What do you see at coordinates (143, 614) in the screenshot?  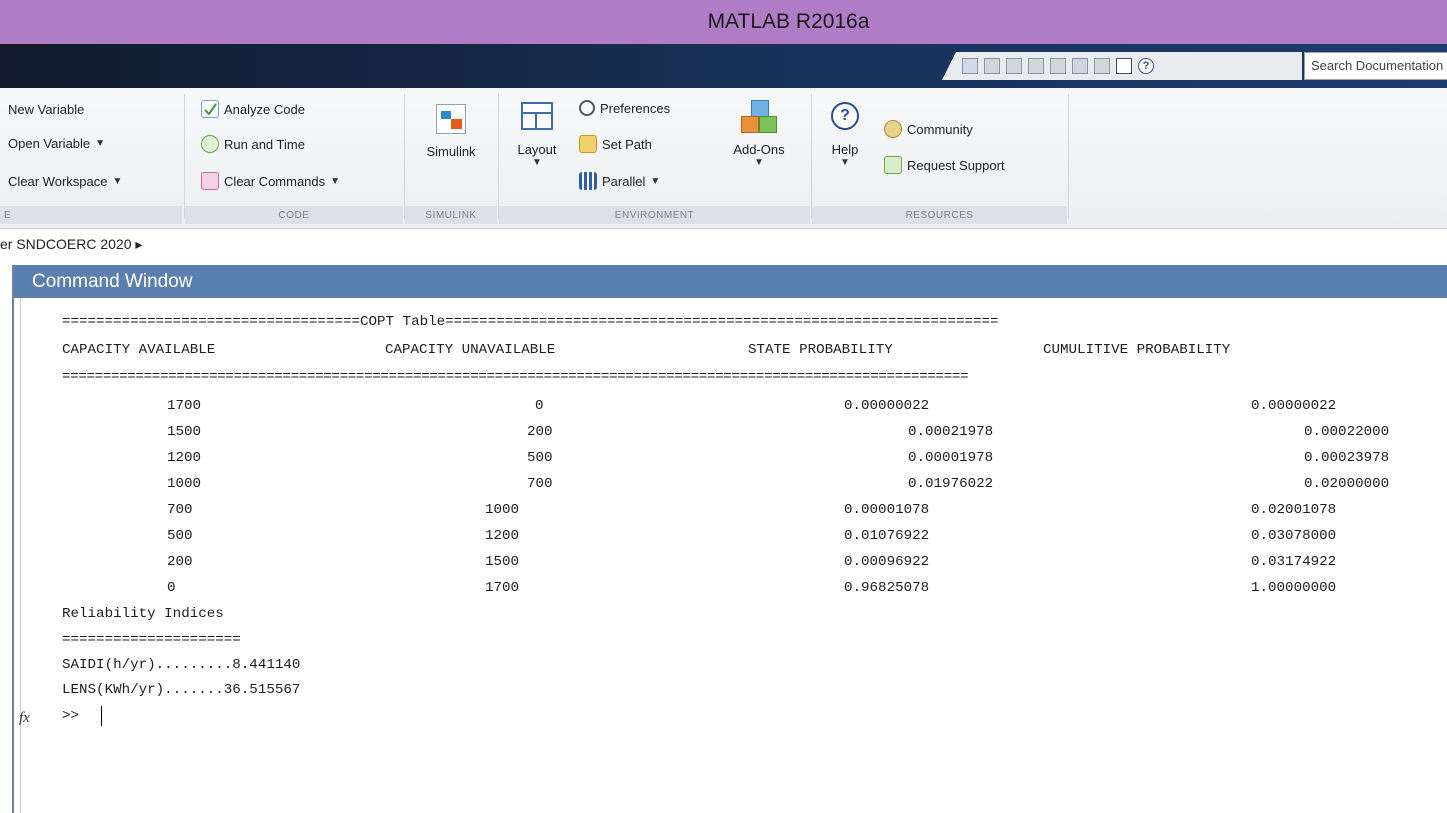 I see `reliability-title: Reliability Indices` at bounding box center [143, 614].